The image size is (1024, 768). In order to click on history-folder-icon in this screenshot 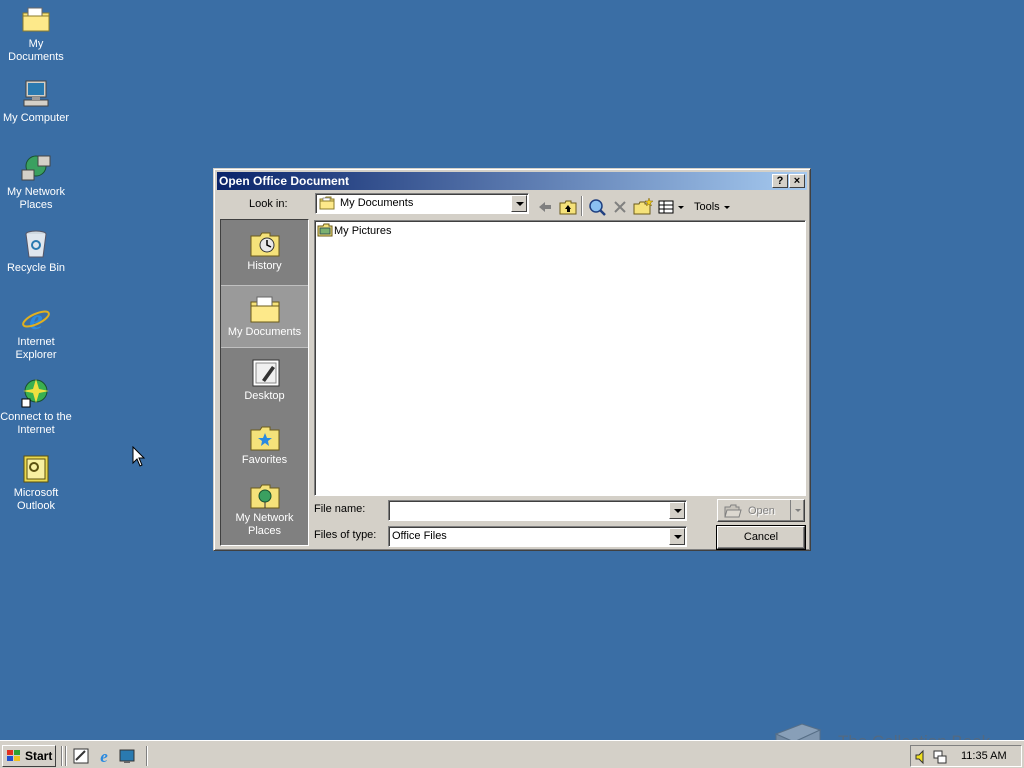, I will do `click(264, 244)`.